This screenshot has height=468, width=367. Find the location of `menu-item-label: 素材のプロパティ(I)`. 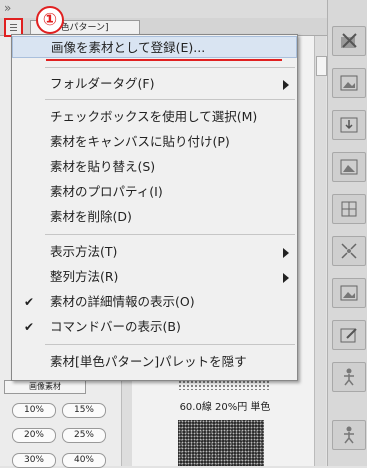

menu-item-label: 素材のプロパティ(I) is located at coordinates (106, 191).